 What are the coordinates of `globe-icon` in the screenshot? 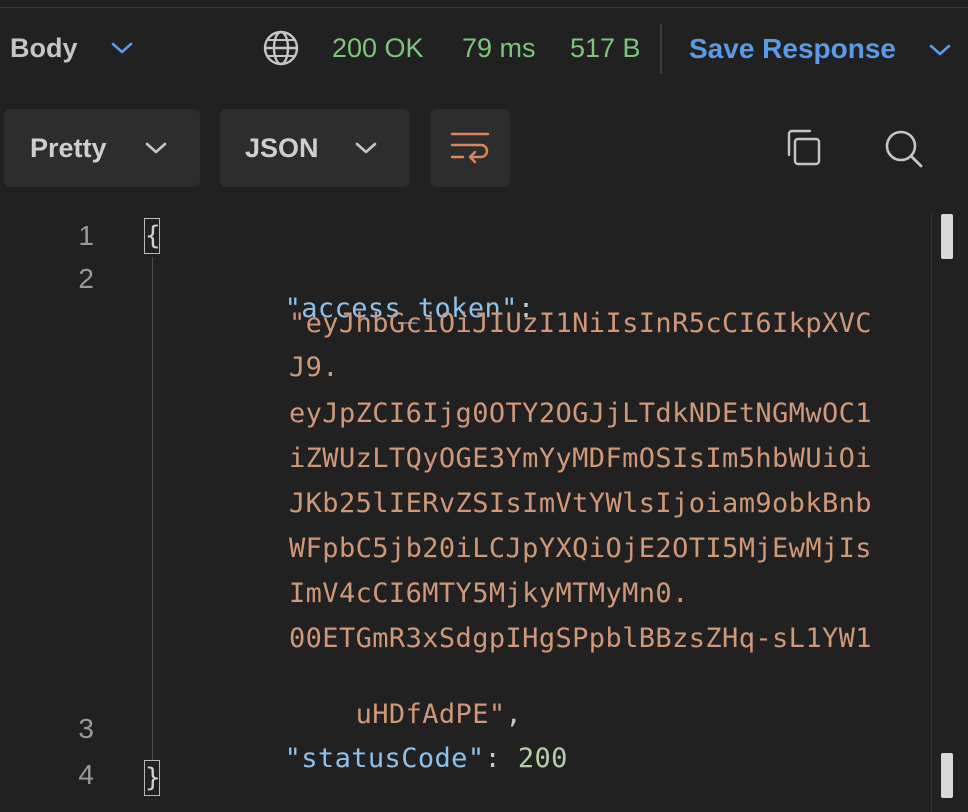 It's located at (281, 48).